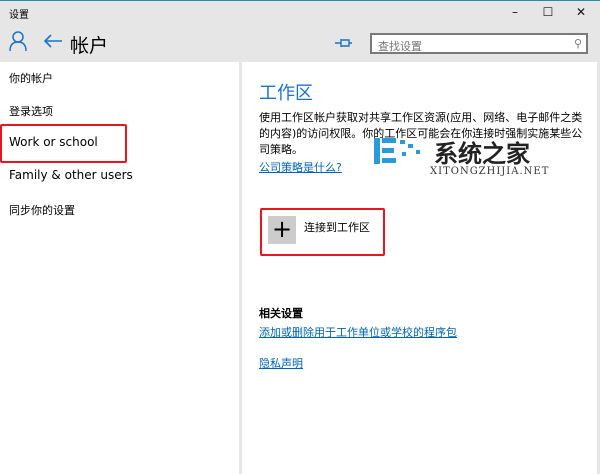  Describe the element at coordinates (89, 46) in the screenshot. I see `page-title: 帐户` at that location.